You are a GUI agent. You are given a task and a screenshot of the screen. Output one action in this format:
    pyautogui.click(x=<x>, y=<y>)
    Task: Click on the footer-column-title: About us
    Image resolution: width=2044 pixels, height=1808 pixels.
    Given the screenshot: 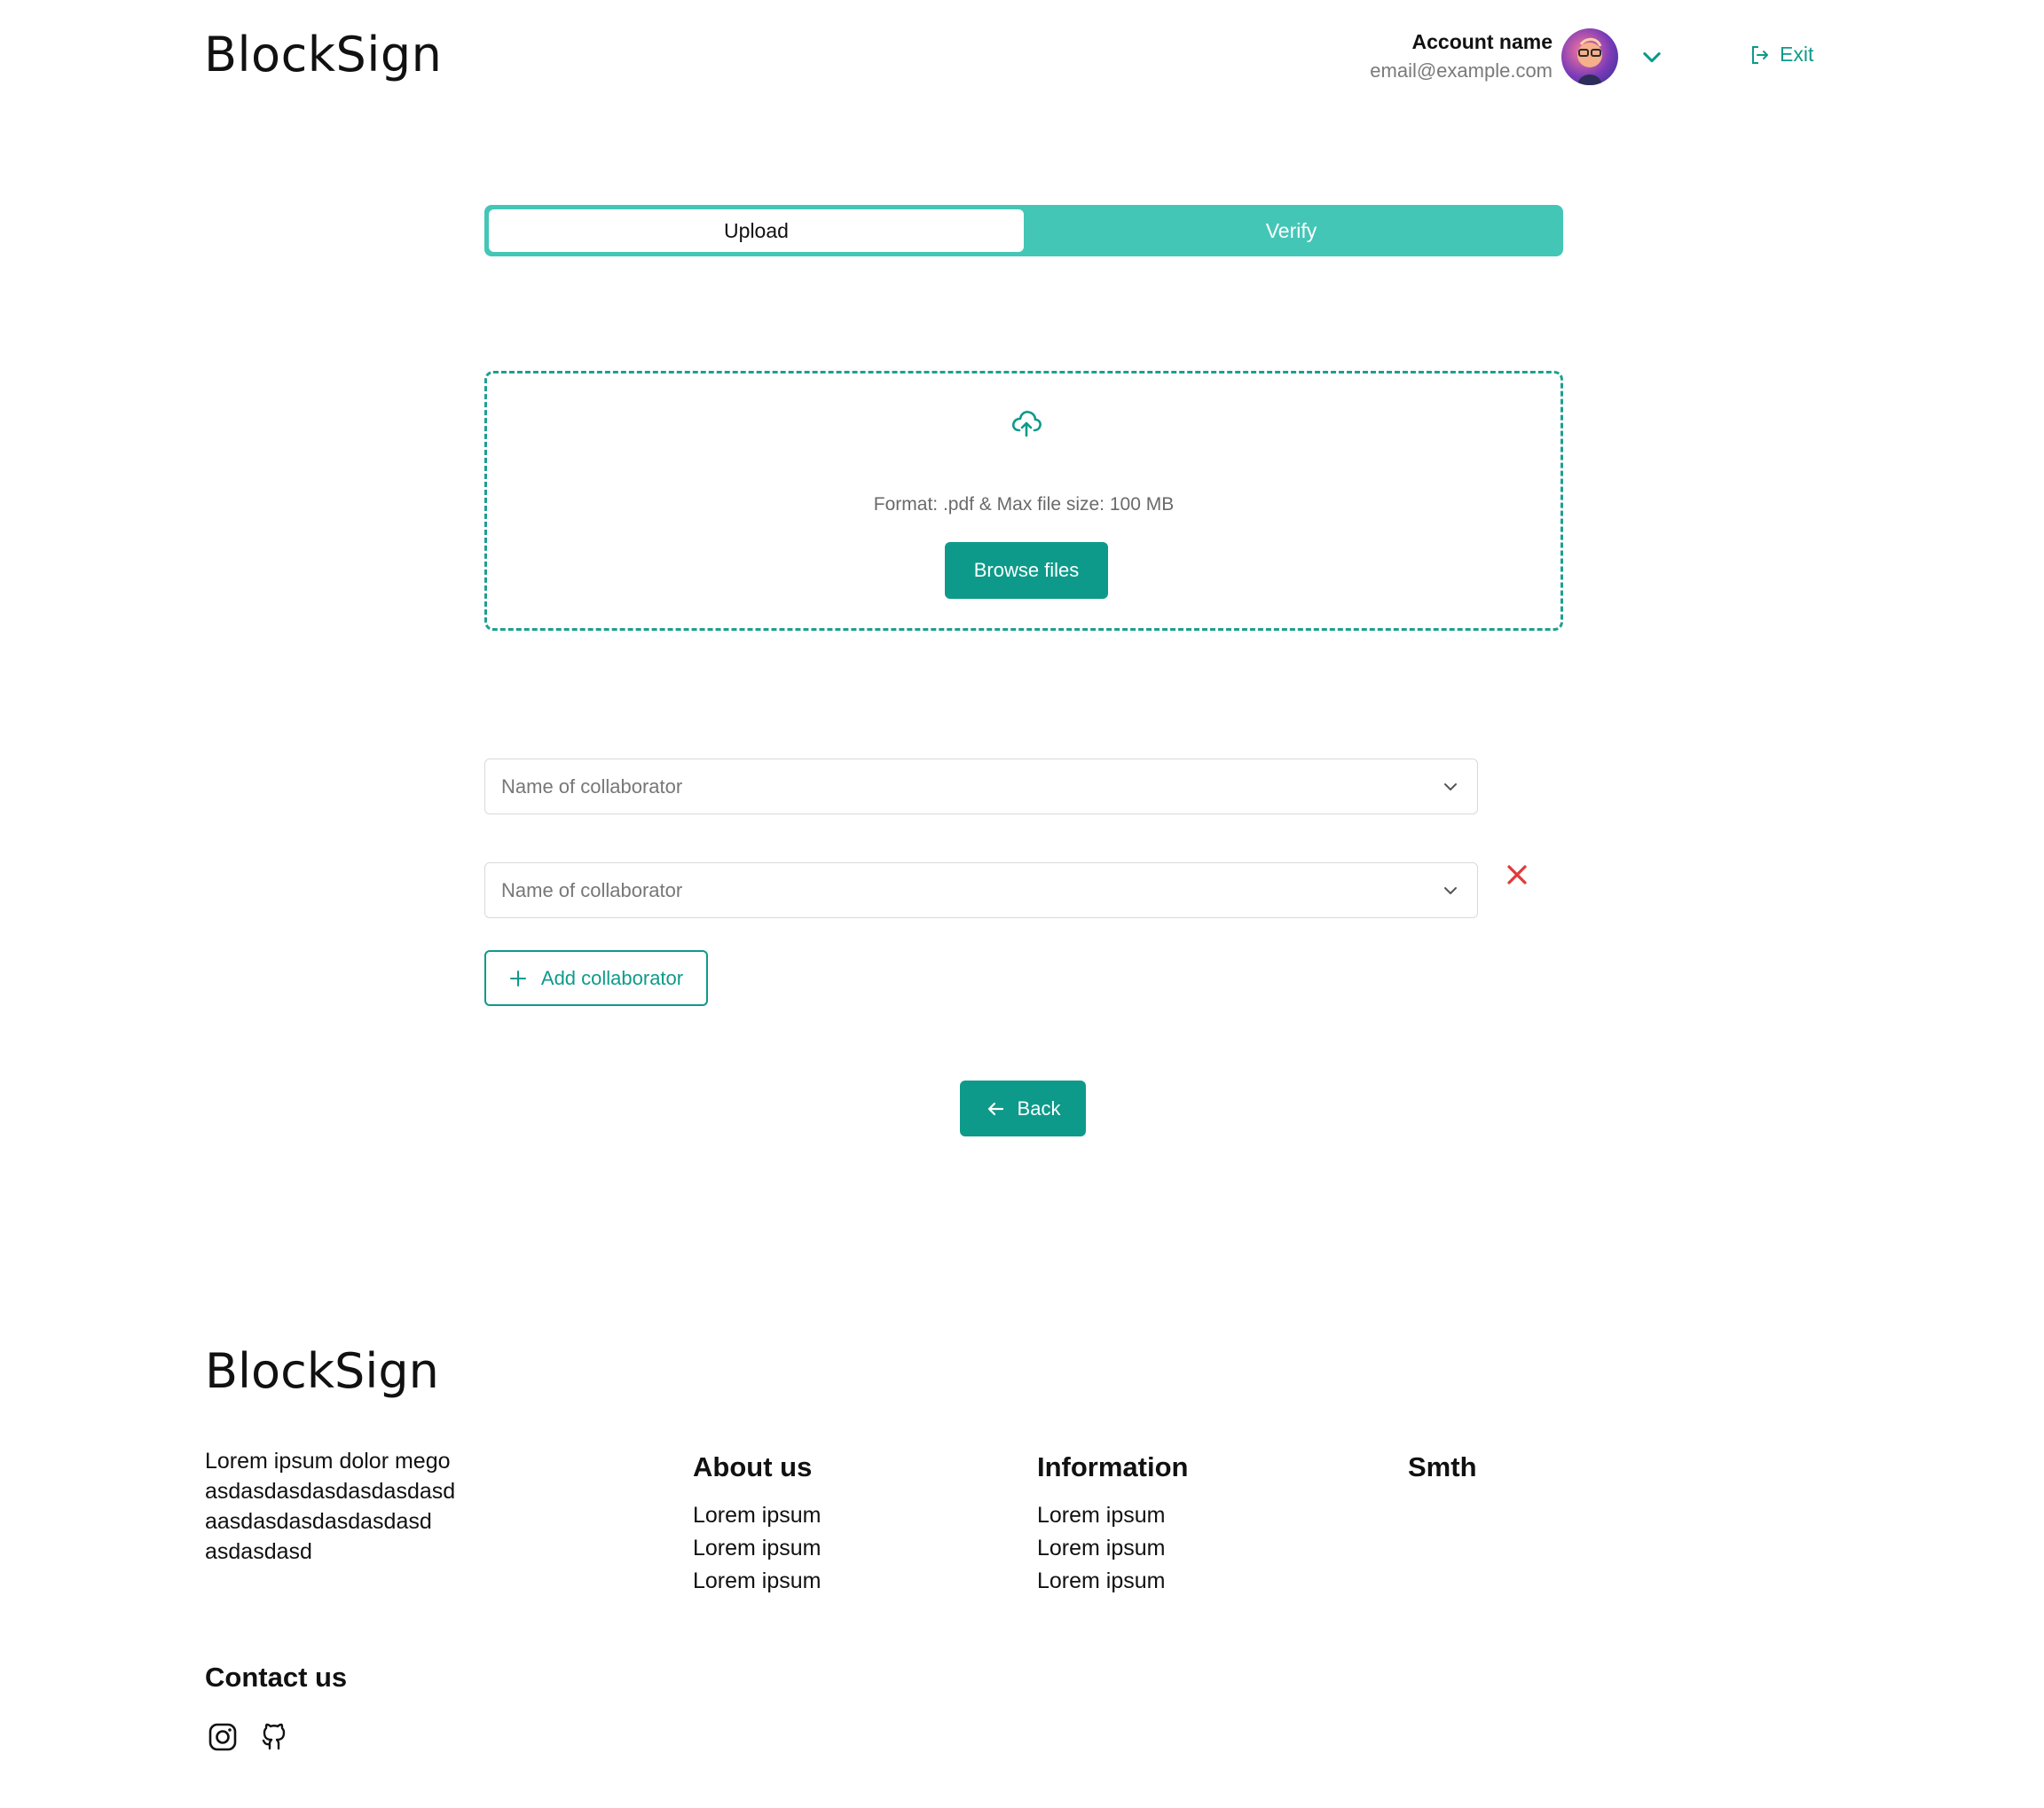 What is the action you would take?
    pyautogui.click(x=753, y=1467)
    